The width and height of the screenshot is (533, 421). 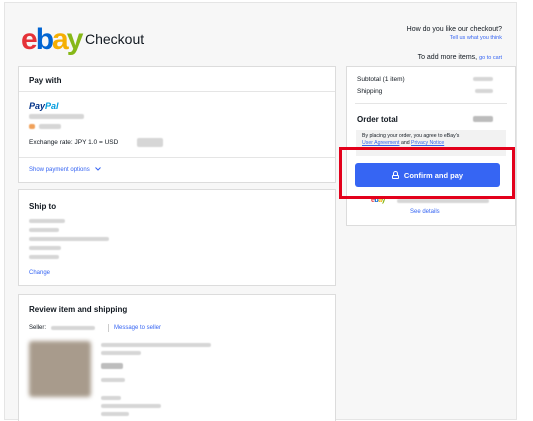 What do you see at coordinates (115, 39) in the screenshot?
I see `page-title: Checkout` at bounding box center [115, 39].